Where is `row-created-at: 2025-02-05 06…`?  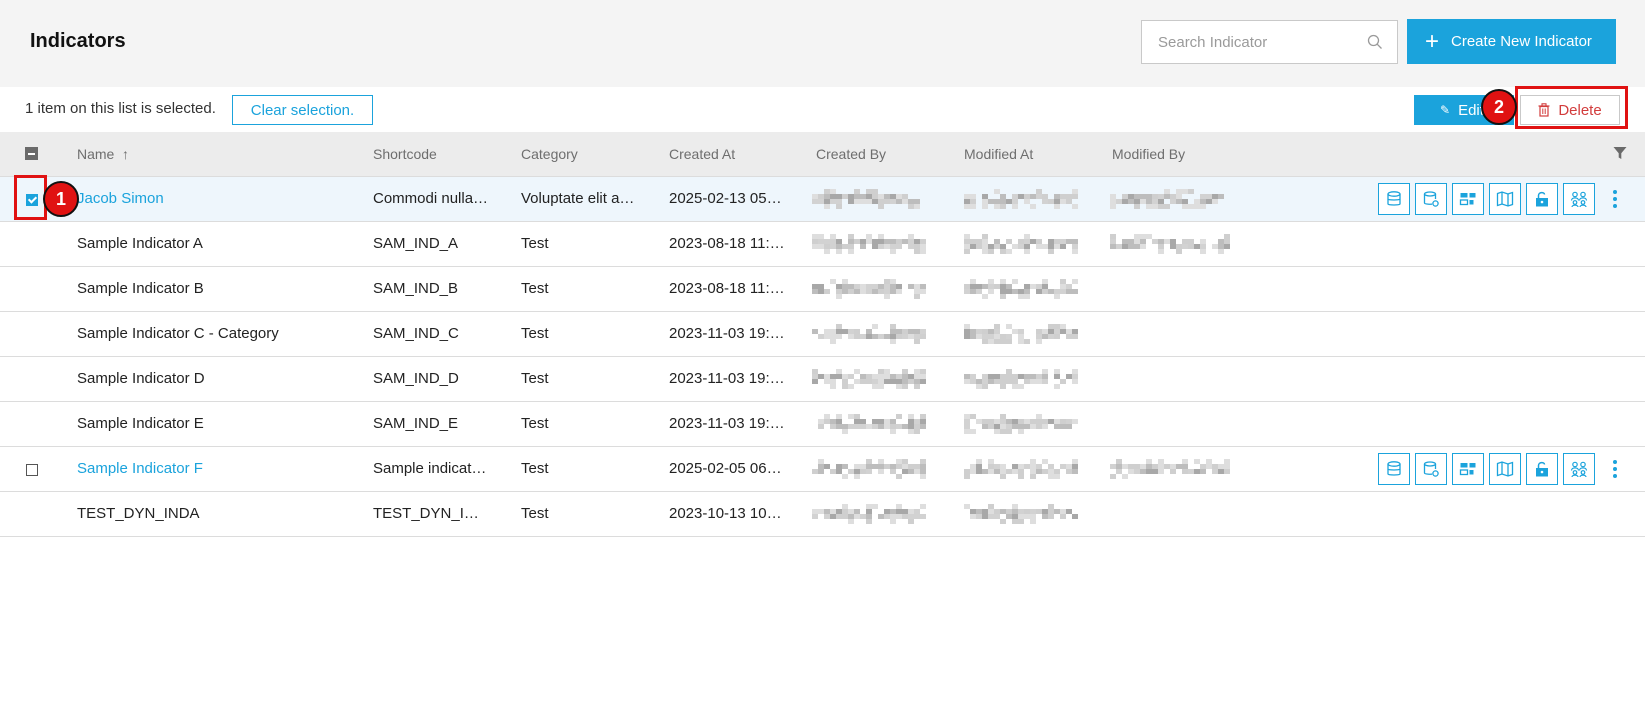
row-created-at: 2025-02-05 06… is located at coordinates (725, 468).